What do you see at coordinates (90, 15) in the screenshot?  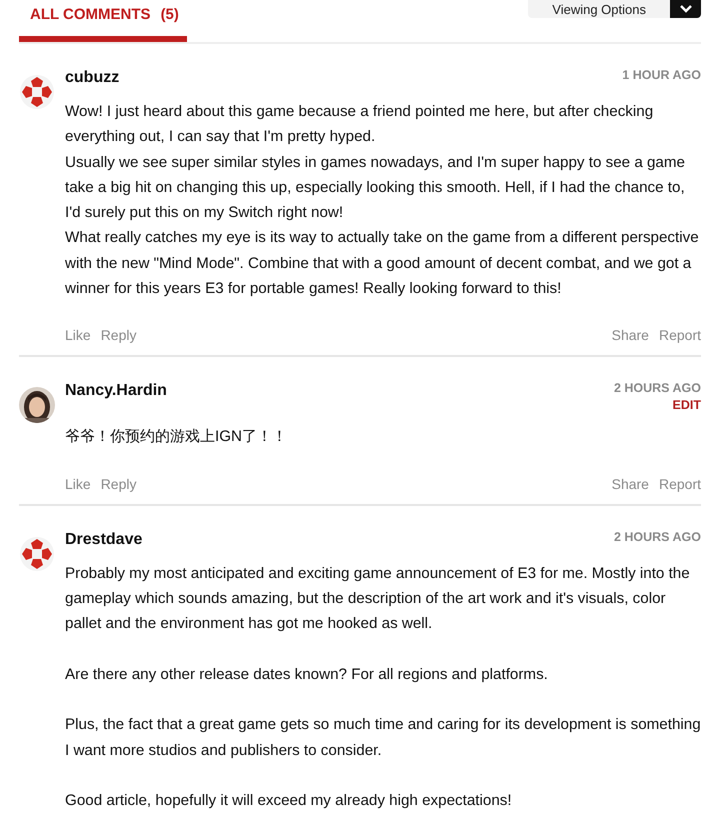 I see `tab-label: ALL COMMENTS` at bounding box center [90, 15].